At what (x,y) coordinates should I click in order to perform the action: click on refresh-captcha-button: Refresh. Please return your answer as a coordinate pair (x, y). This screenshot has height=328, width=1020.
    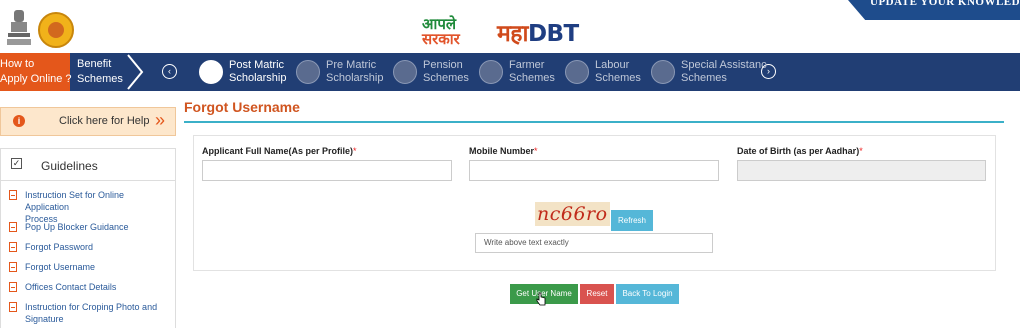
    Looking at the image, I should click on (632, 220).